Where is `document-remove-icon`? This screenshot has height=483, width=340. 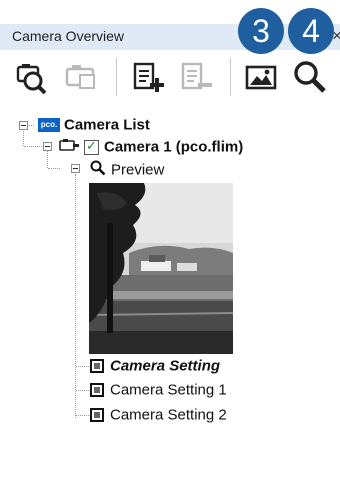
document-remove-icon is located at coordinates (197, 77).